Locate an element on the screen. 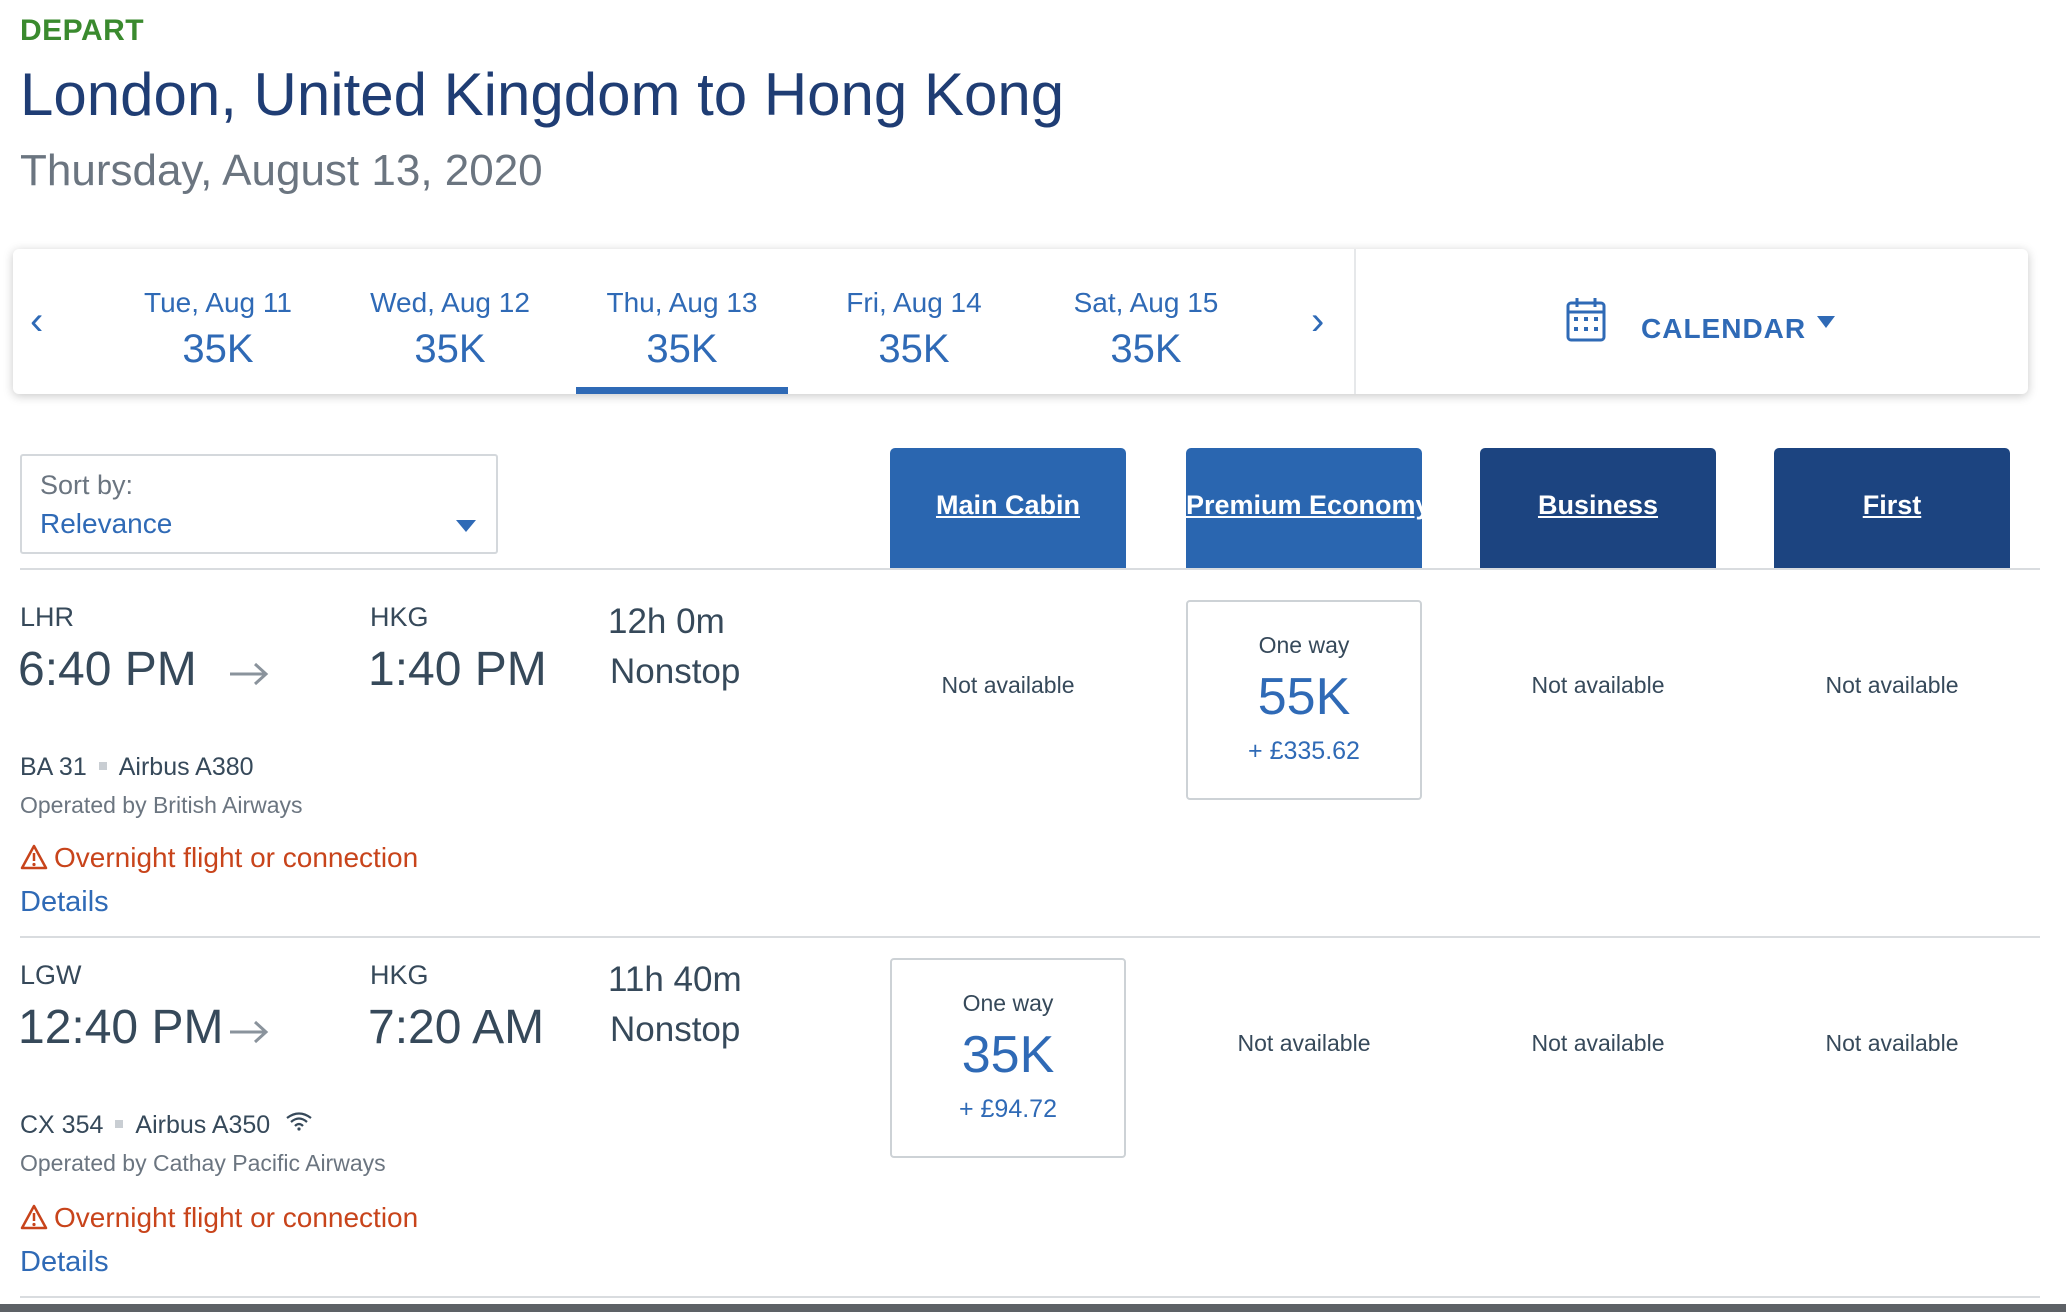 This screenshot has width=2066, height=1312. flight-info: CX 354 Airbus A350 is located at coordinates (166, 1125).